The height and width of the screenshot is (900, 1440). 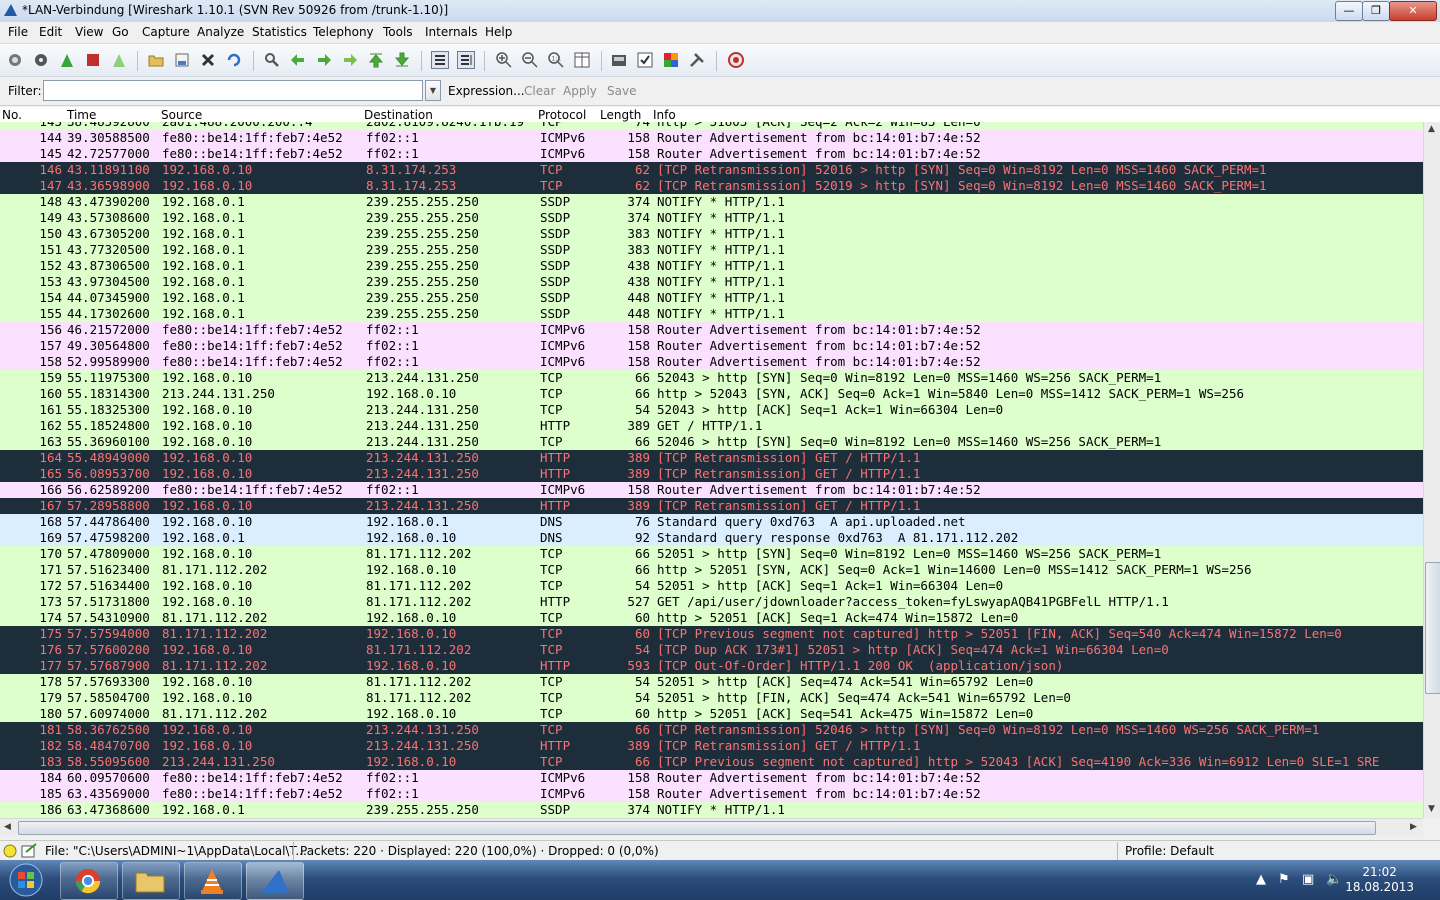 I want to click on close-button: ✕, so click(x=1413, y=11).